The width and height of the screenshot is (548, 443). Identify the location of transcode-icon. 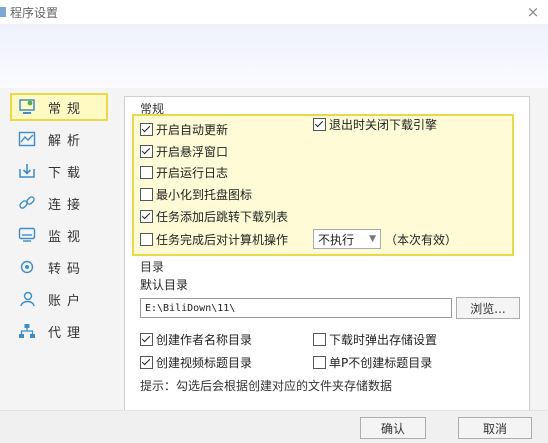
(27, 267).